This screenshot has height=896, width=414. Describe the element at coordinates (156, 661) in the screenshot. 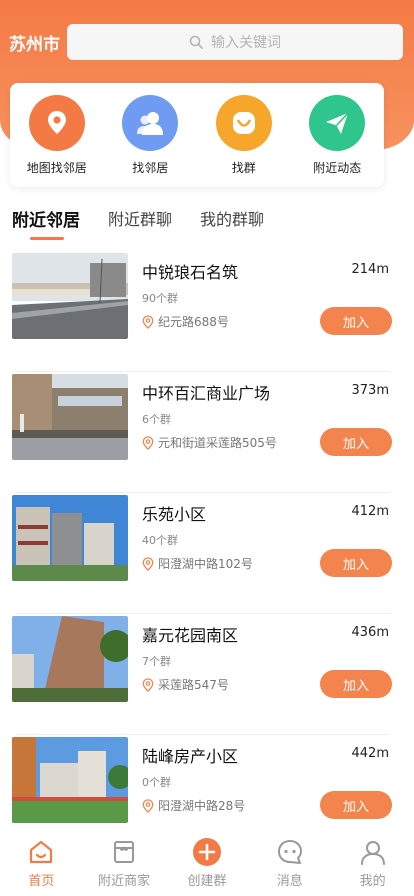

I see `group-count: 7个群` at that location.